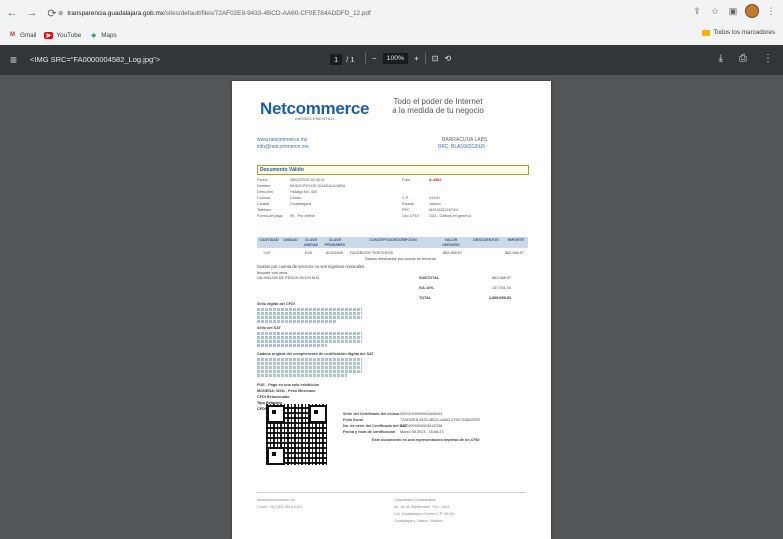 This screenshot has height=539, width=783. Describe the element at coordinates (336, 59) in the screenshot. I see `page-input: 1` at that location.